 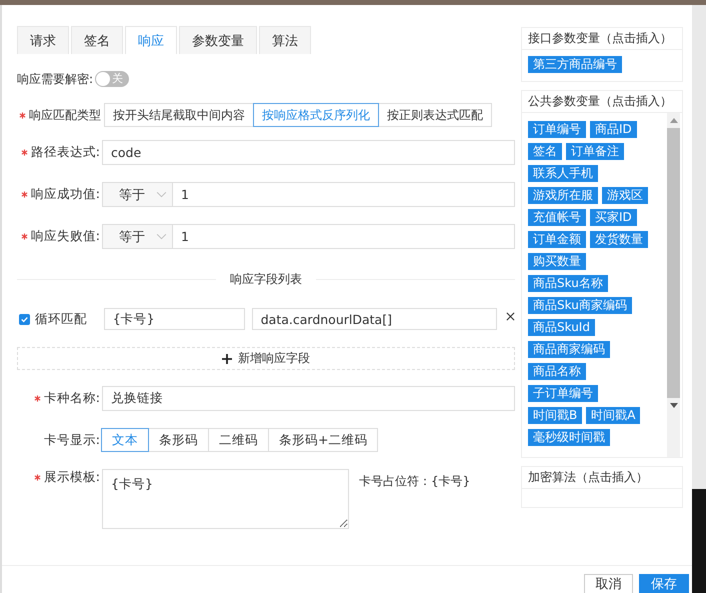 What do you see at coordinates (218, 40) in the screenshot?
I see `tab: 参数变量` at bounding box center [218, 40].